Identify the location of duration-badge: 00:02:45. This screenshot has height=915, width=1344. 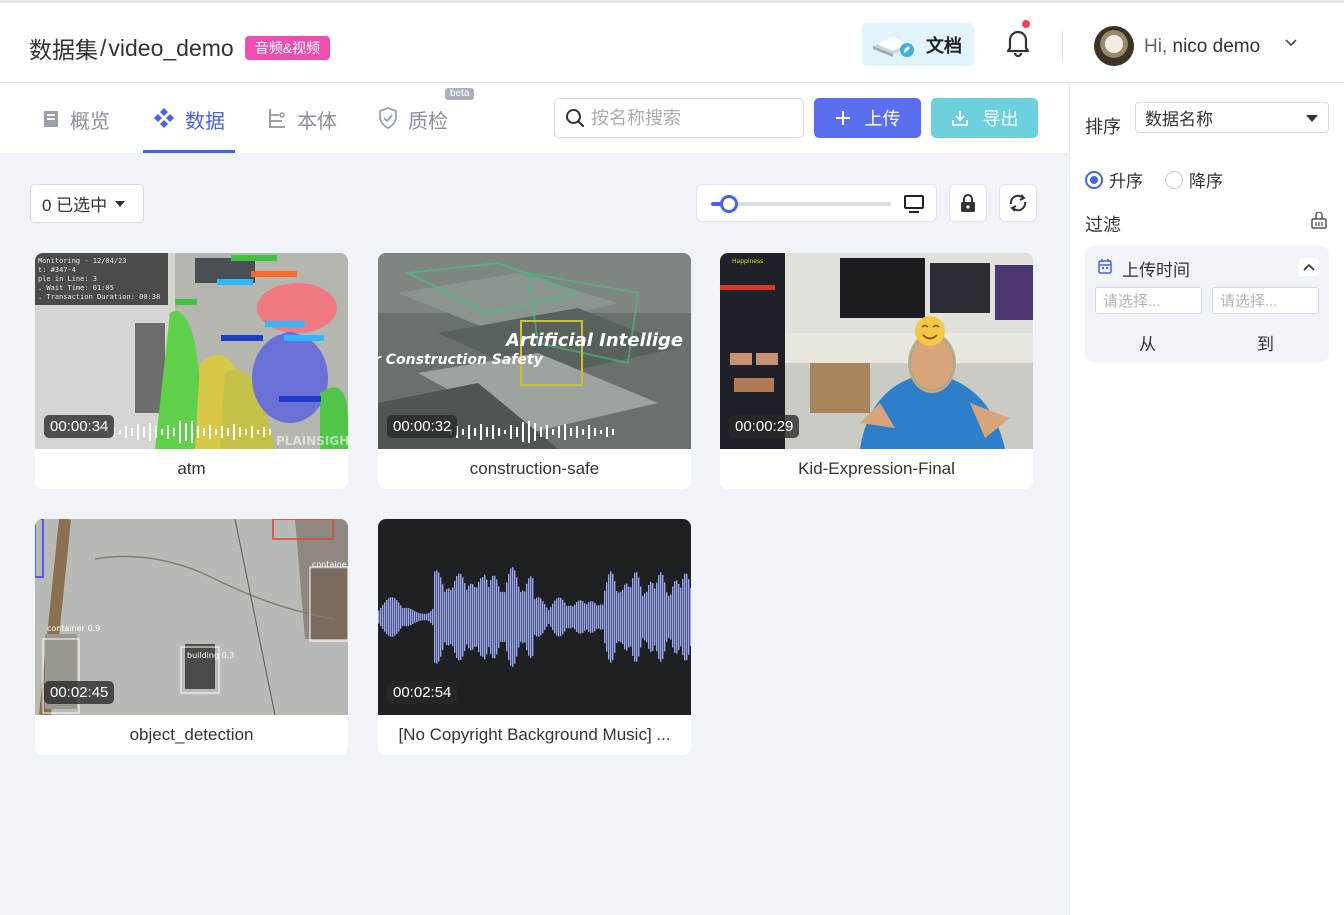
(79, 692).